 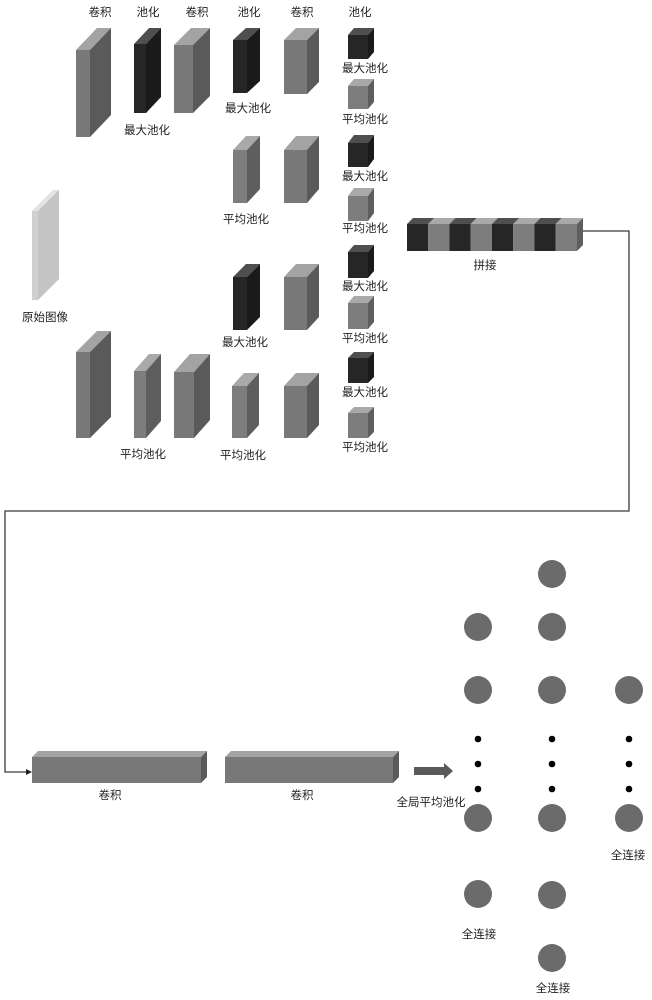 I want to click on branch2-out-avg-block, so click(x=361, y=204).